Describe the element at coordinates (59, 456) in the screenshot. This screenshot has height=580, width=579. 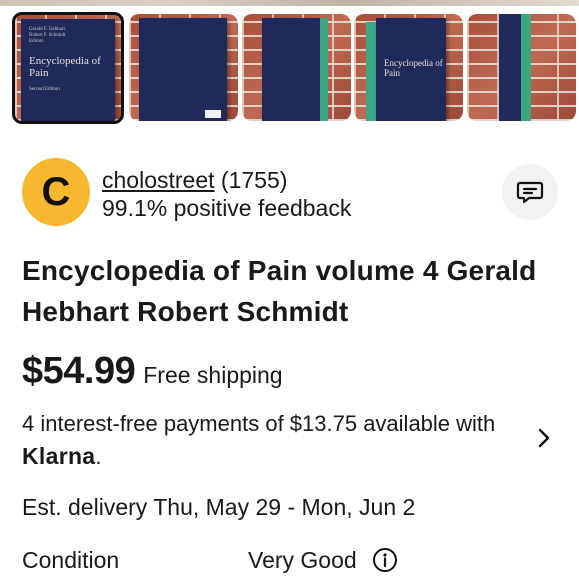
I see `klarna-logo: Klarna` at that location.